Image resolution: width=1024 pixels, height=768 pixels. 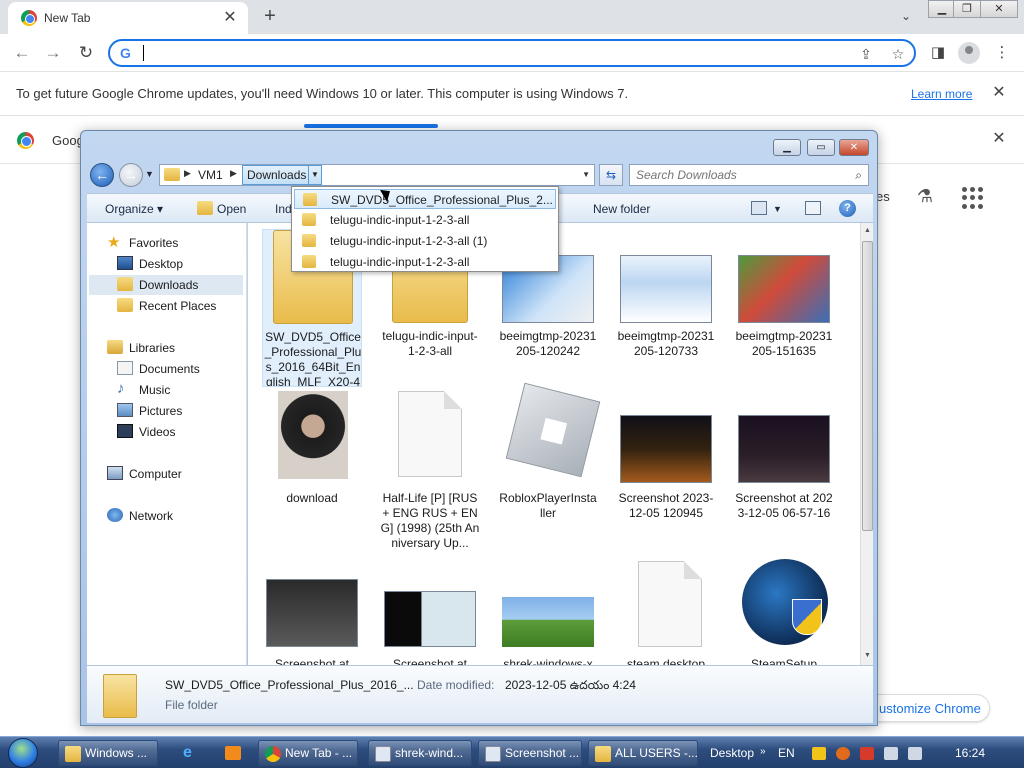 I want to click on address-bar: G ⇪ ☆, so click(x=512, y=53).